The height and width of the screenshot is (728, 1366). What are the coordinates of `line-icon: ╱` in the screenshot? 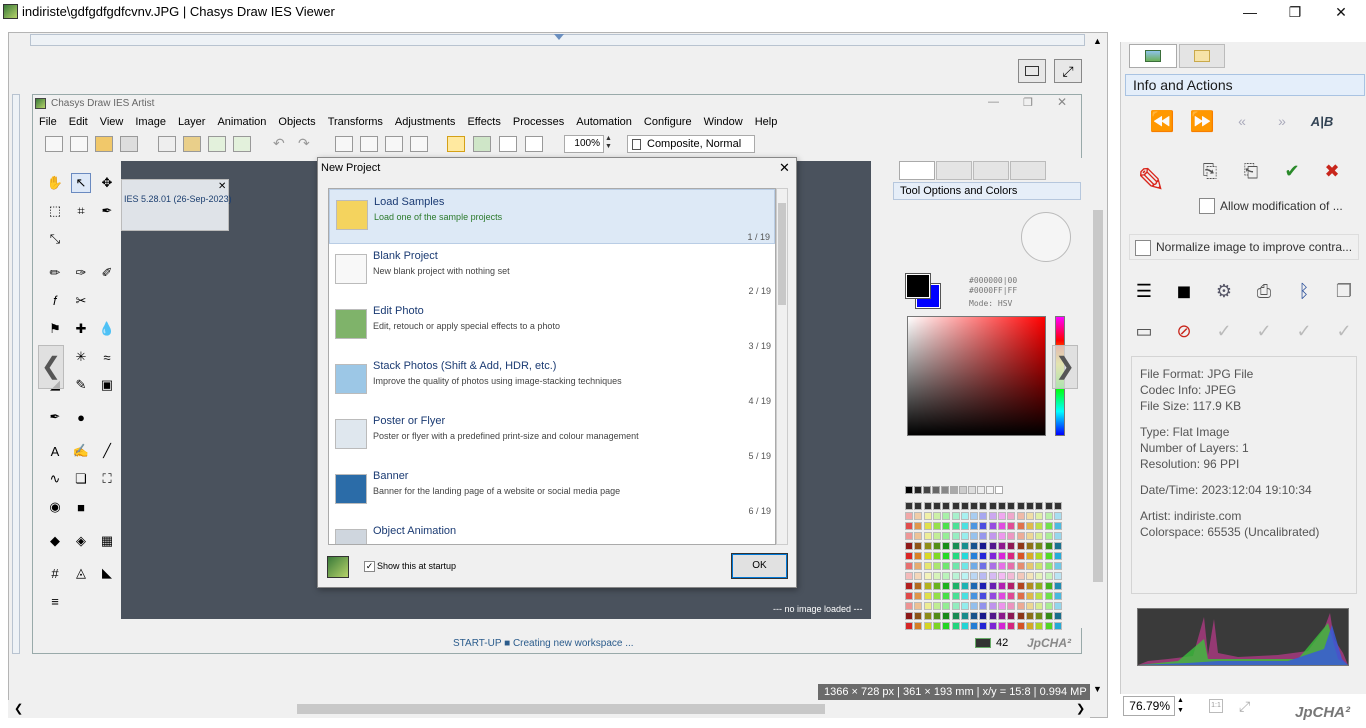 It's located at (107, 451).